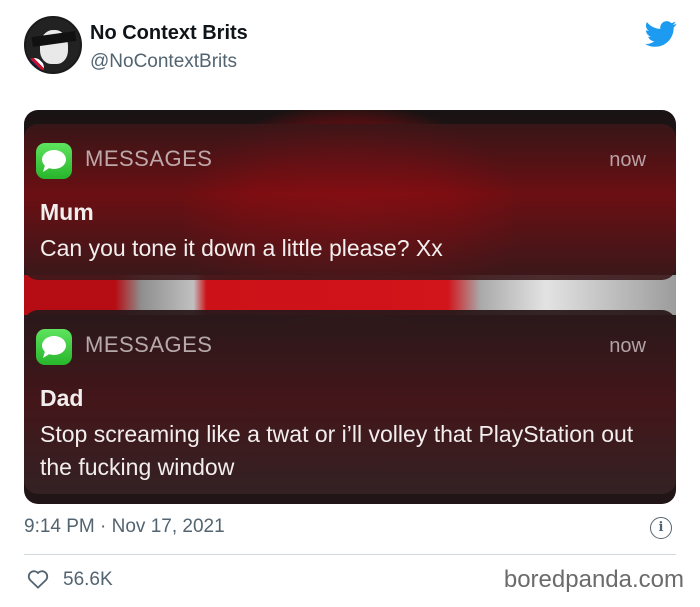 The image size is (700, 607). What do you see at coordinates (661, 528) in the screenshot?
I see `info-icon: i` at bounding box center [661, 528].